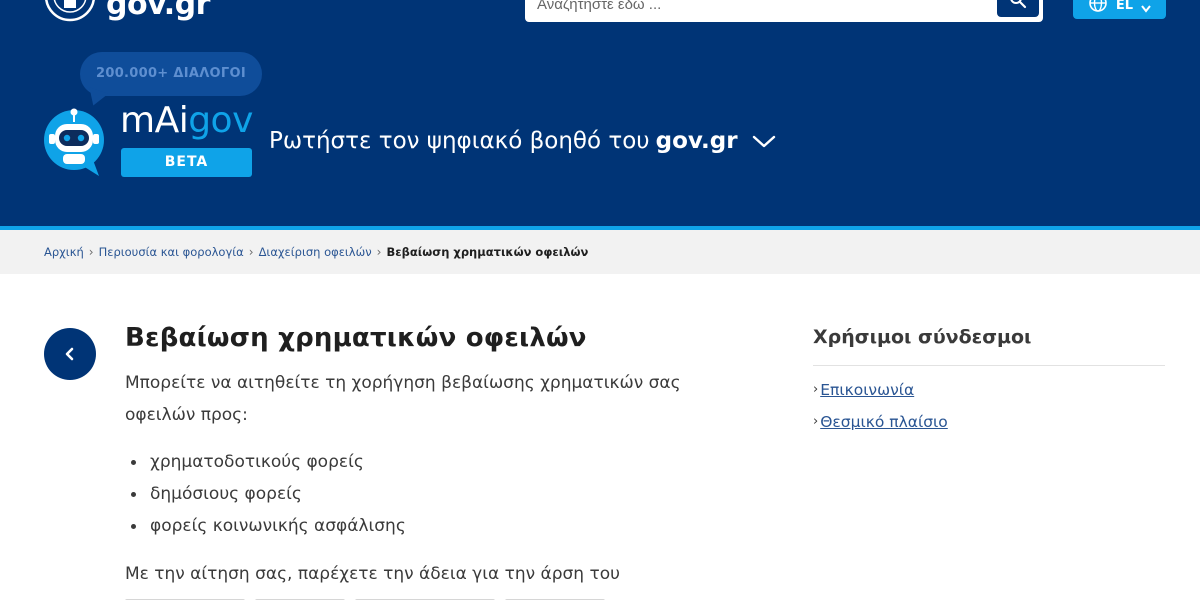 Image resolution: width=1200 pixels, height=600 pixels. I want to click on list-item: δημόσιους φορείς, so click(268, 494).